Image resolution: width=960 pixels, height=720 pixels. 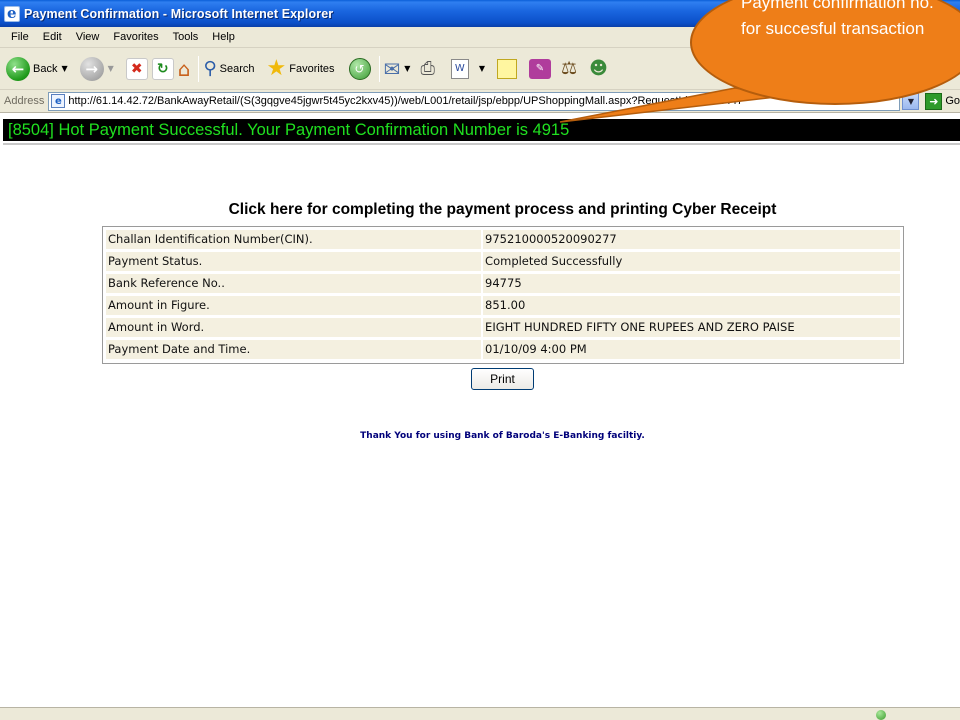 I want to click on divider, so click(x=481, y=144).